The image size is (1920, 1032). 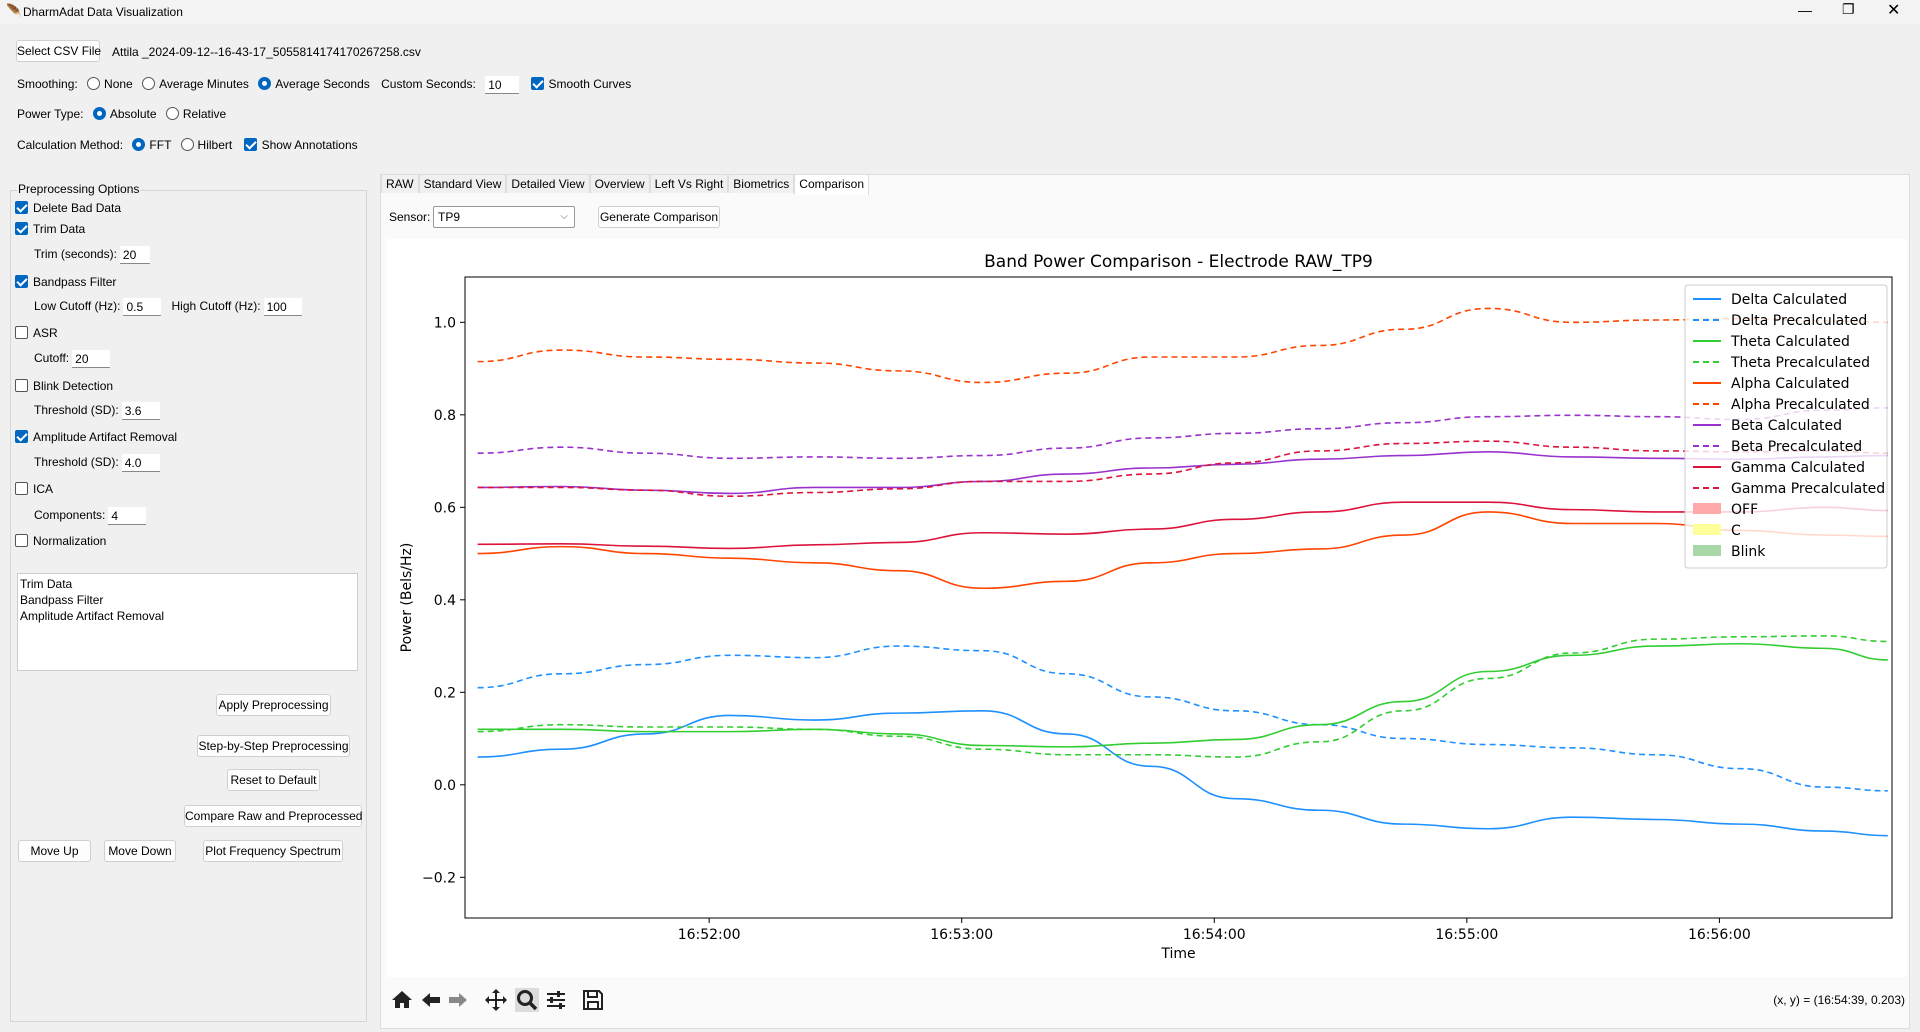 I want to click on minimize-button: —, so click(x=1805, y=10).